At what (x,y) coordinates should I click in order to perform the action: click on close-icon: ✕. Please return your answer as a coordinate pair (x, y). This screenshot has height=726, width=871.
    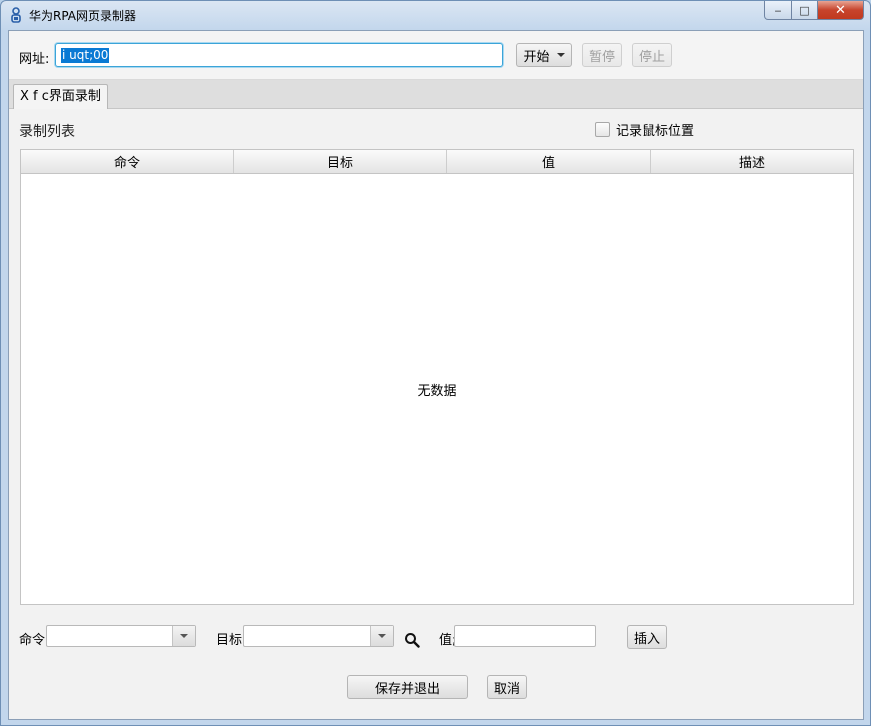
    Looking at the image, I should click on (840, 10).